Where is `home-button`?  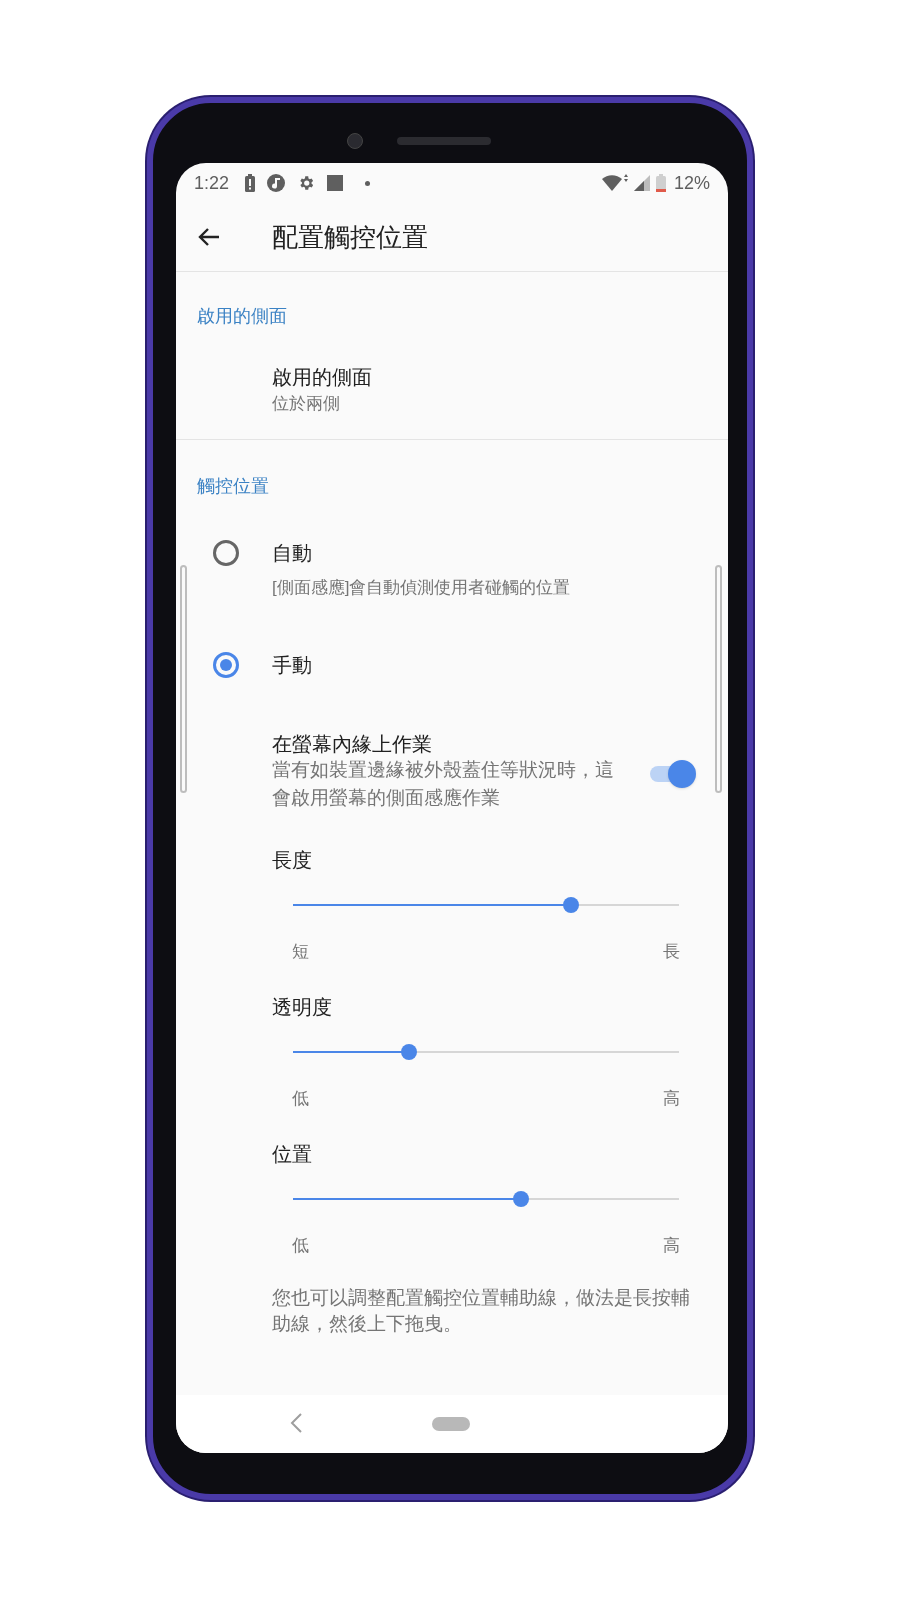
home-button is located at coordinates (451, 1424).